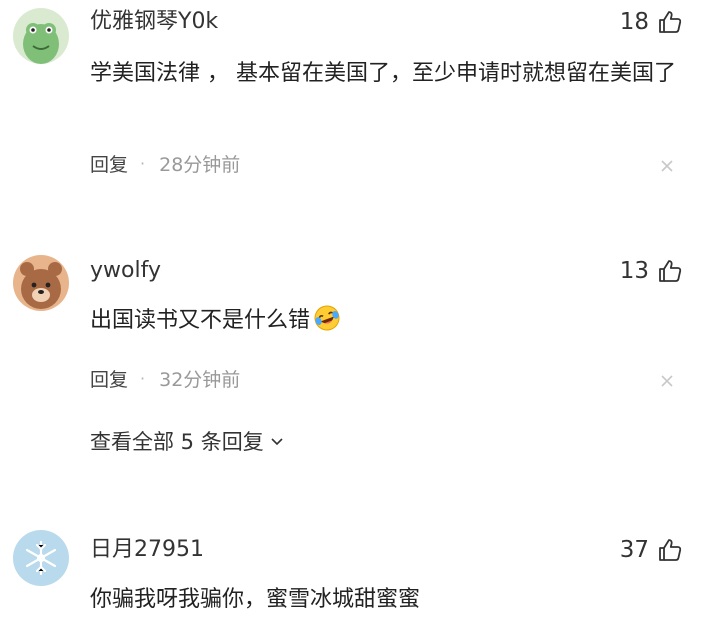  What do you see at coordinates (255, 599) in the screenshot?
I see `comment-text: 你骗我呀我骗你，蜜雪冰城甜蜜蜜` at bounding box center [255, 599].